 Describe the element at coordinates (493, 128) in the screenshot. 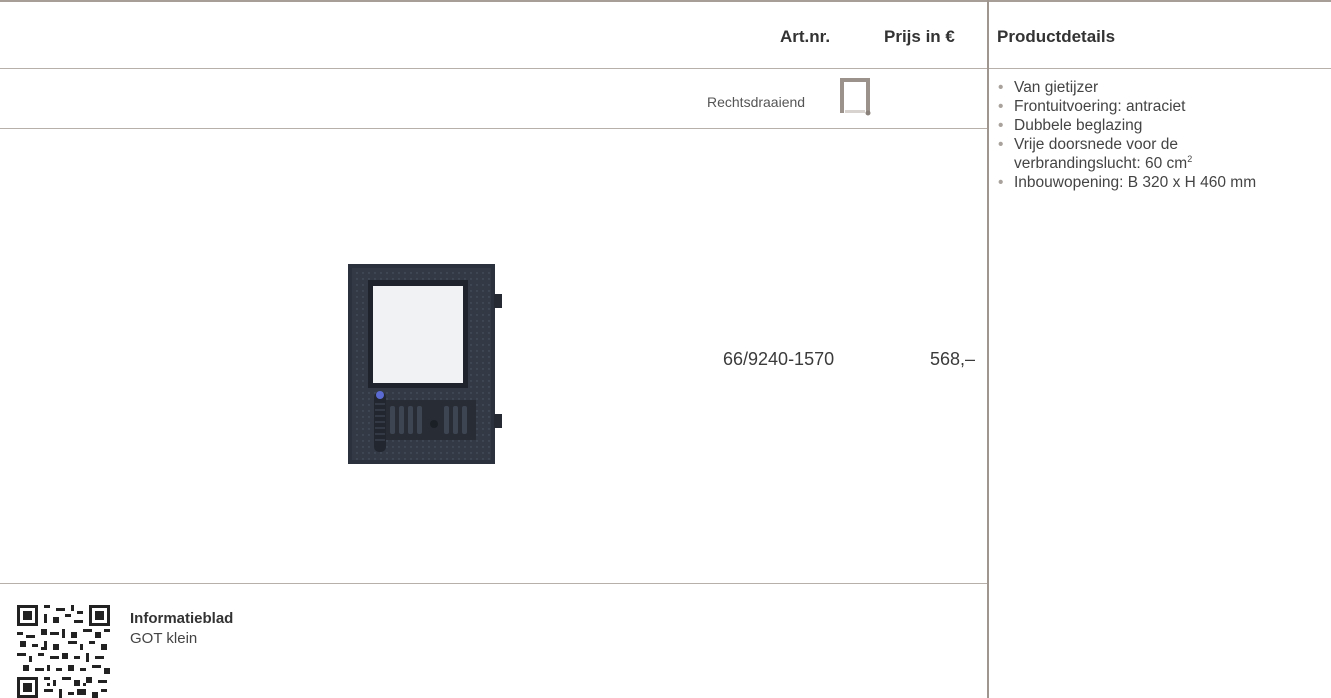

I see `variant-divider` at that location.